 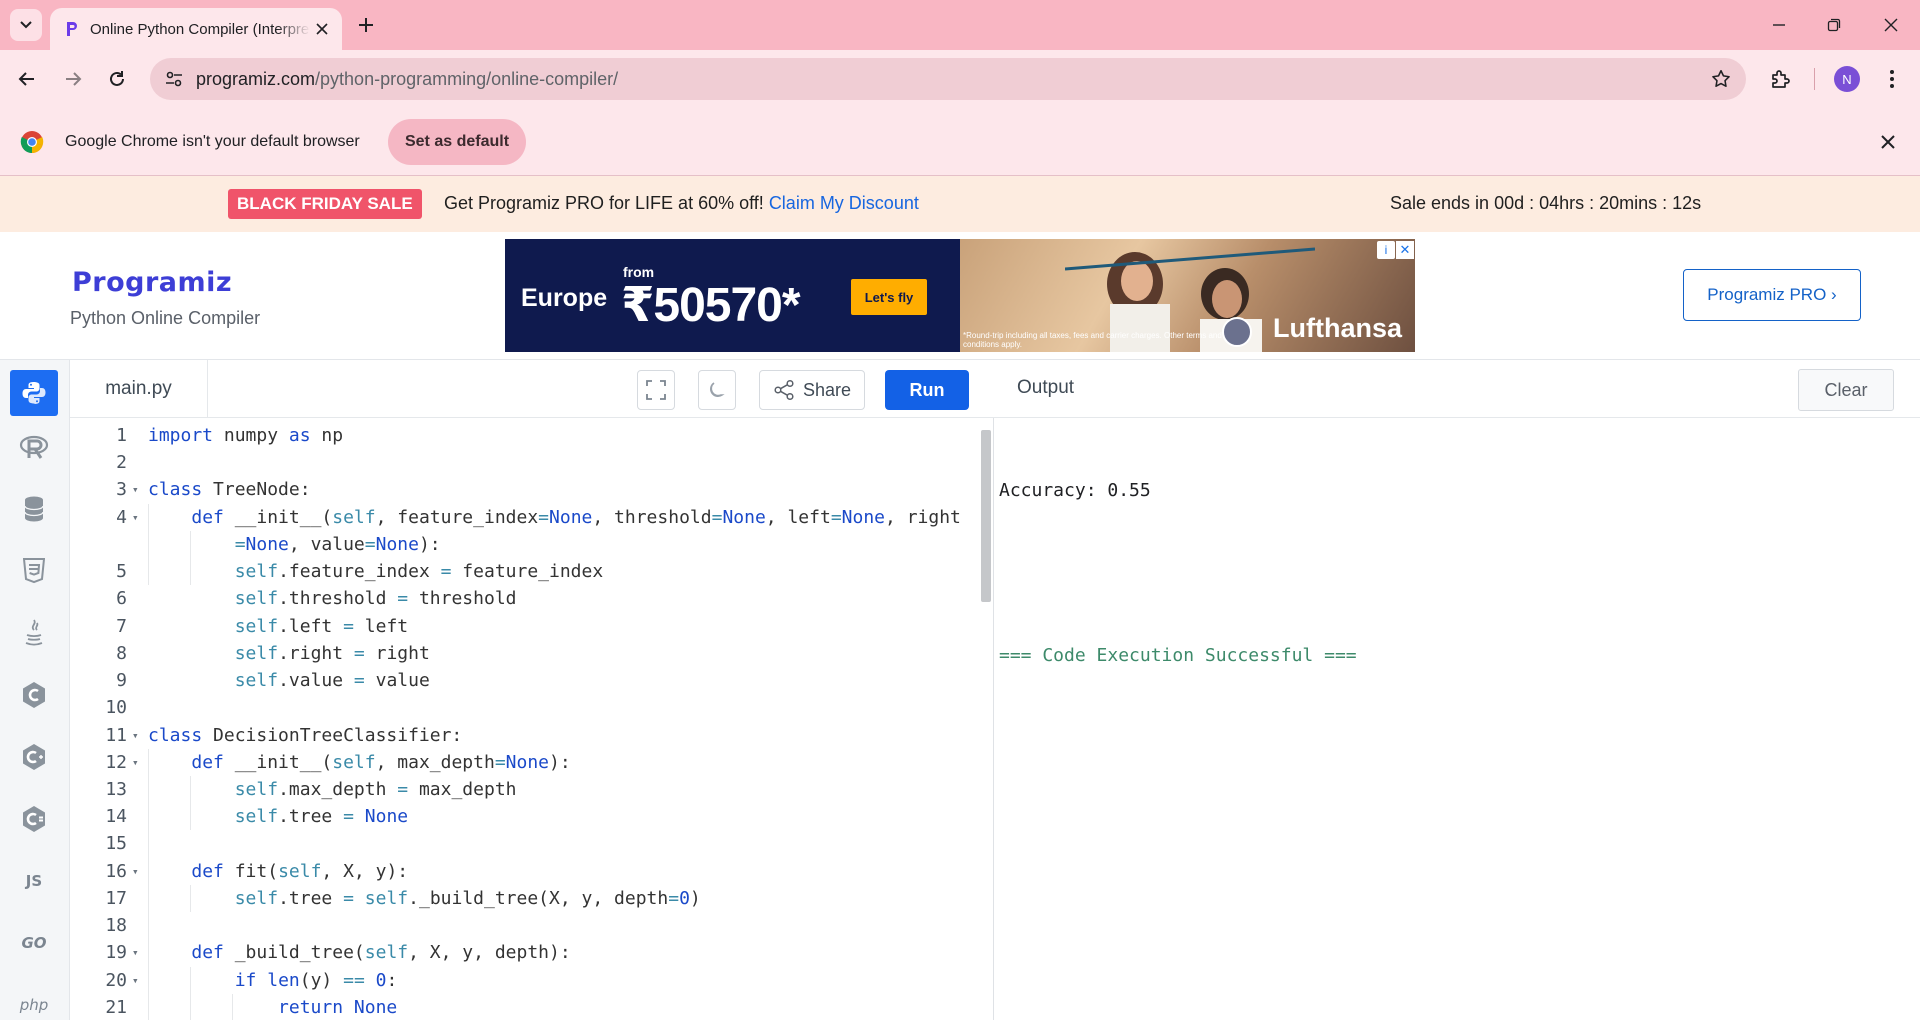 What do you see at coordinates (200, 29) in the screenshot?
I see `tab-title: Online Python Compiler (Interpreter)` at bounding box center [200, 29].